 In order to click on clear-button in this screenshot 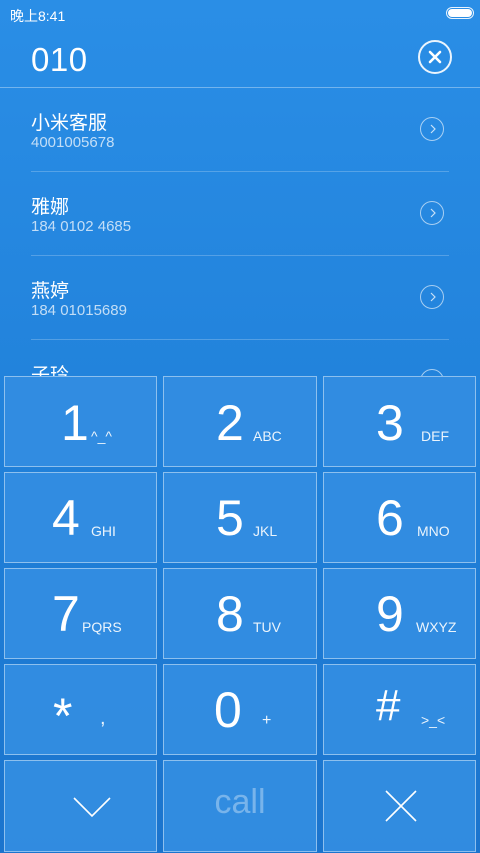, I will do `click(435, 57)`.